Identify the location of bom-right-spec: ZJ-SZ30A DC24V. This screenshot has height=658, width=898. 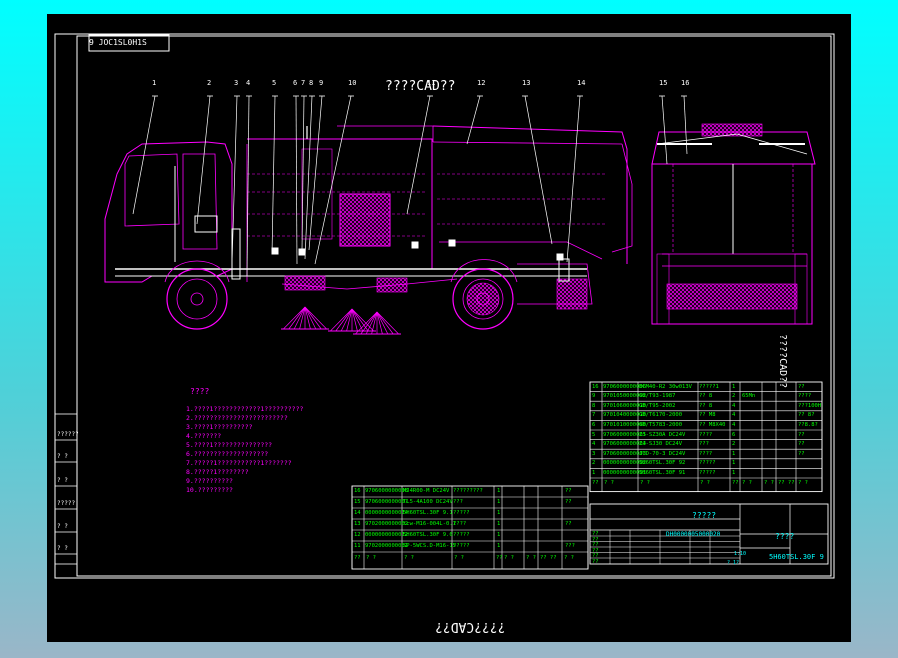
(662, 434).